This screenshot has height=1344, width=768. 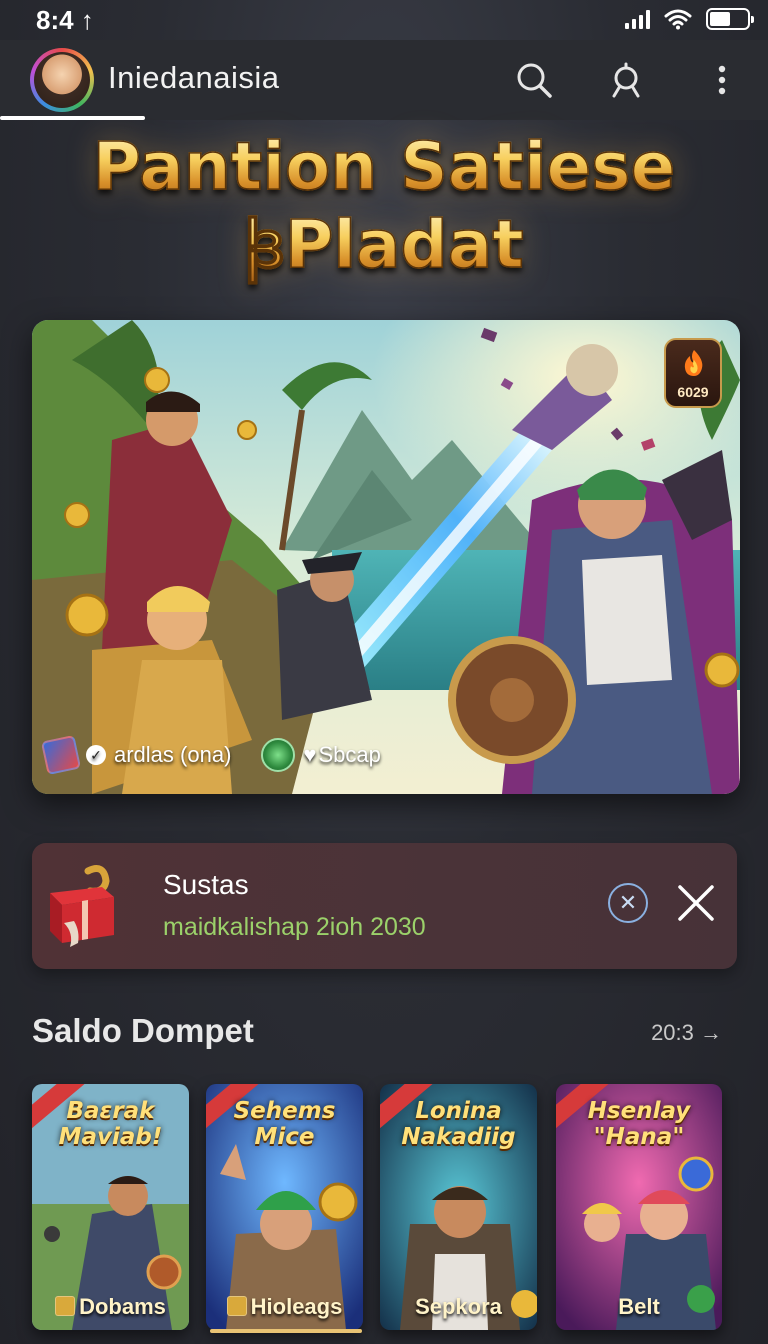 What do you see at coordinates (286, 1331) in the screenshot?
I see `selected-card-indicator` at bounding box center [286, 1331].